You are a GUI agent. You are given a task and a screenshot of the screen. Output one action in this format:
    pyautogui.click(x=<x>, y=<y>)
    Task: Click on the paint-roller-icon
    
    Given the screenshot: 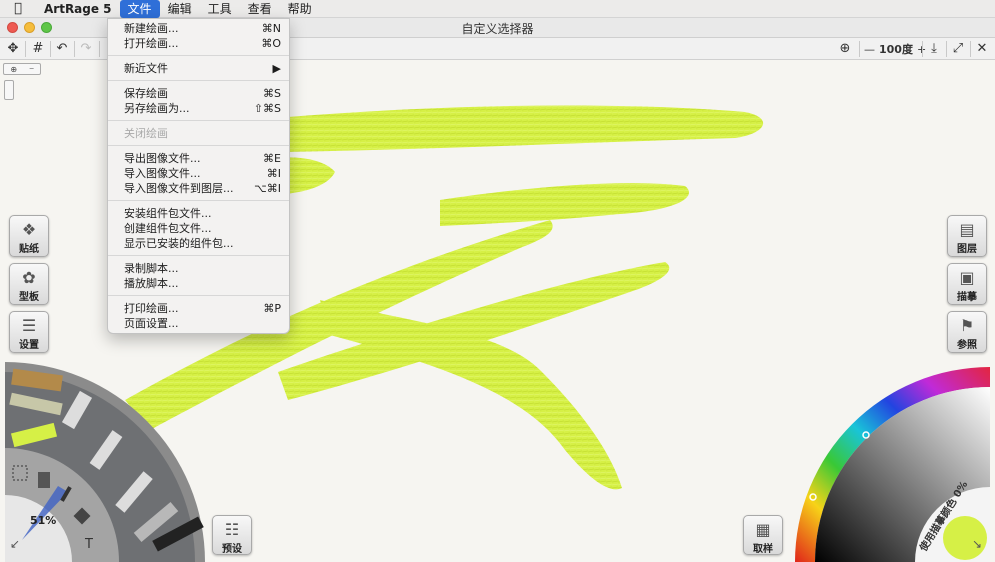 What is the action you would take?
    pyautogui.click(x=44, y=480)
    